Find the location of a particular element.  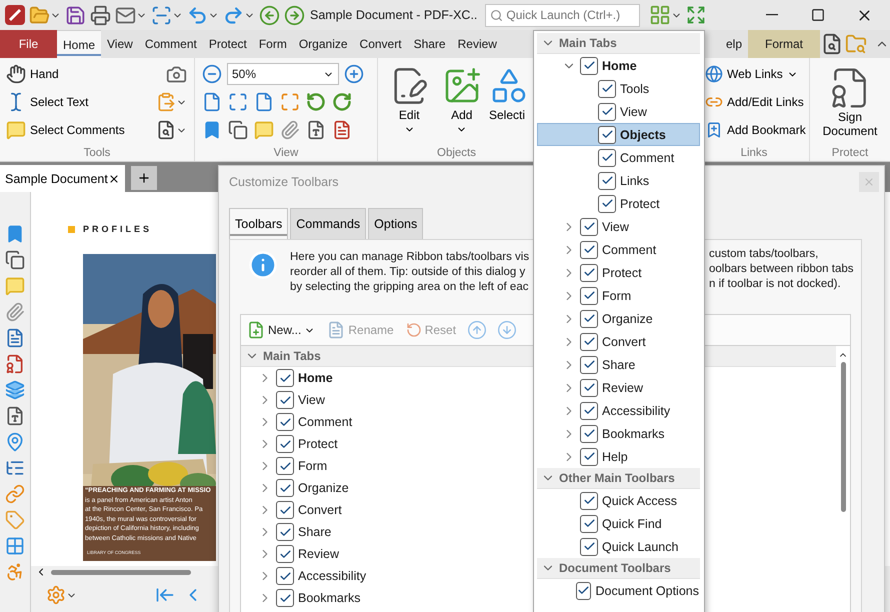

ribbon-tab: View is located at coordinates (120, 44).